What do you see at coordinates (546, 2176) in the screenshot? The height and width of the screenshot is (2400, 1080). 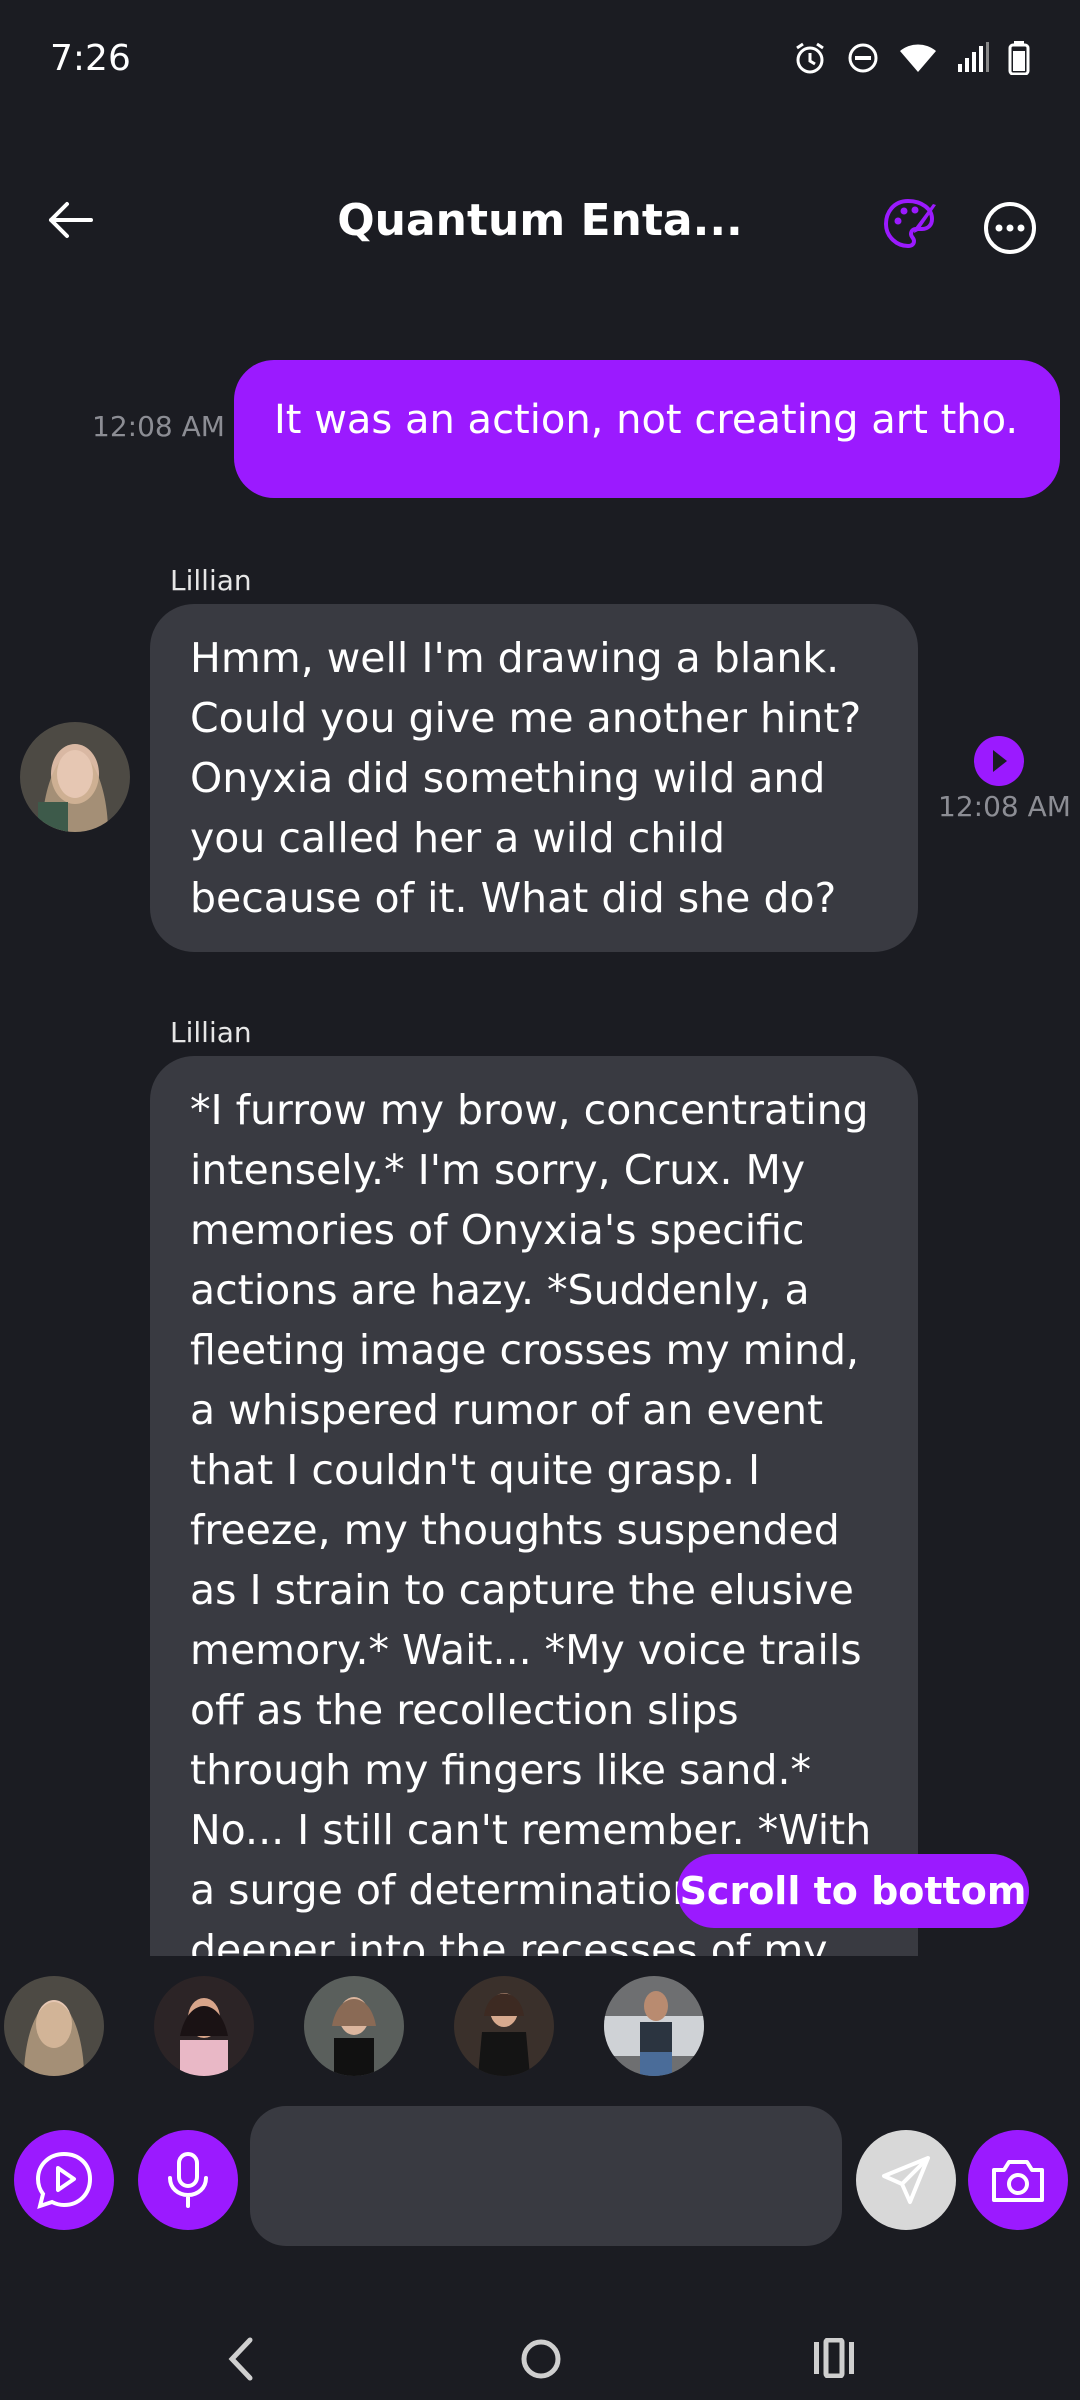 I see `message-input` at bounding box center [546, 2176].